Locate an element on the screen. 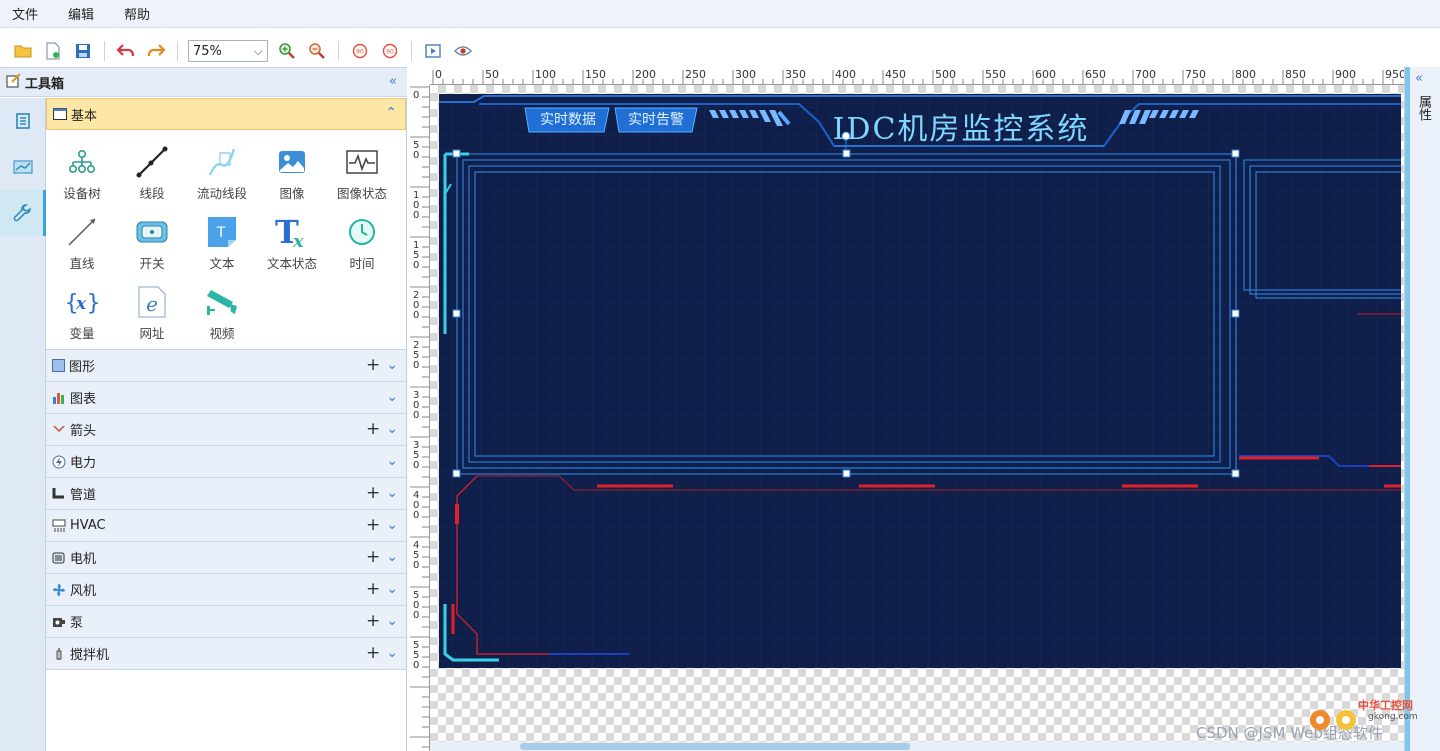 The height and width of the screenshot is (751, 1440). menu-help: 帮助 is located at coordinates (137, 13).